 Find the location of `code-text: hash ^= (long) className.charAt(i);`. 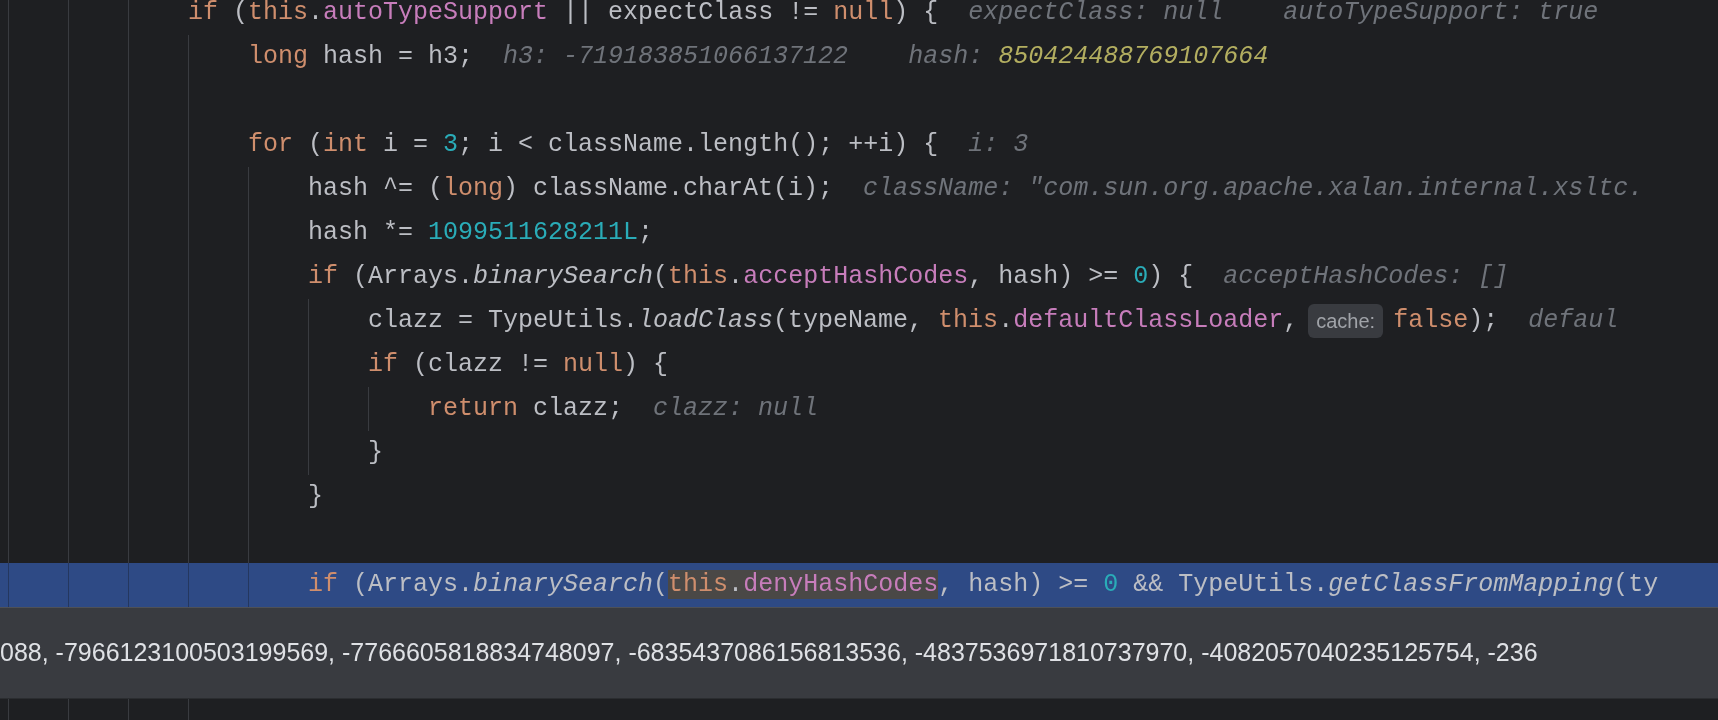

code-text: hash ^= (long) className.charAt(i); is located at coordinates (571, 189).